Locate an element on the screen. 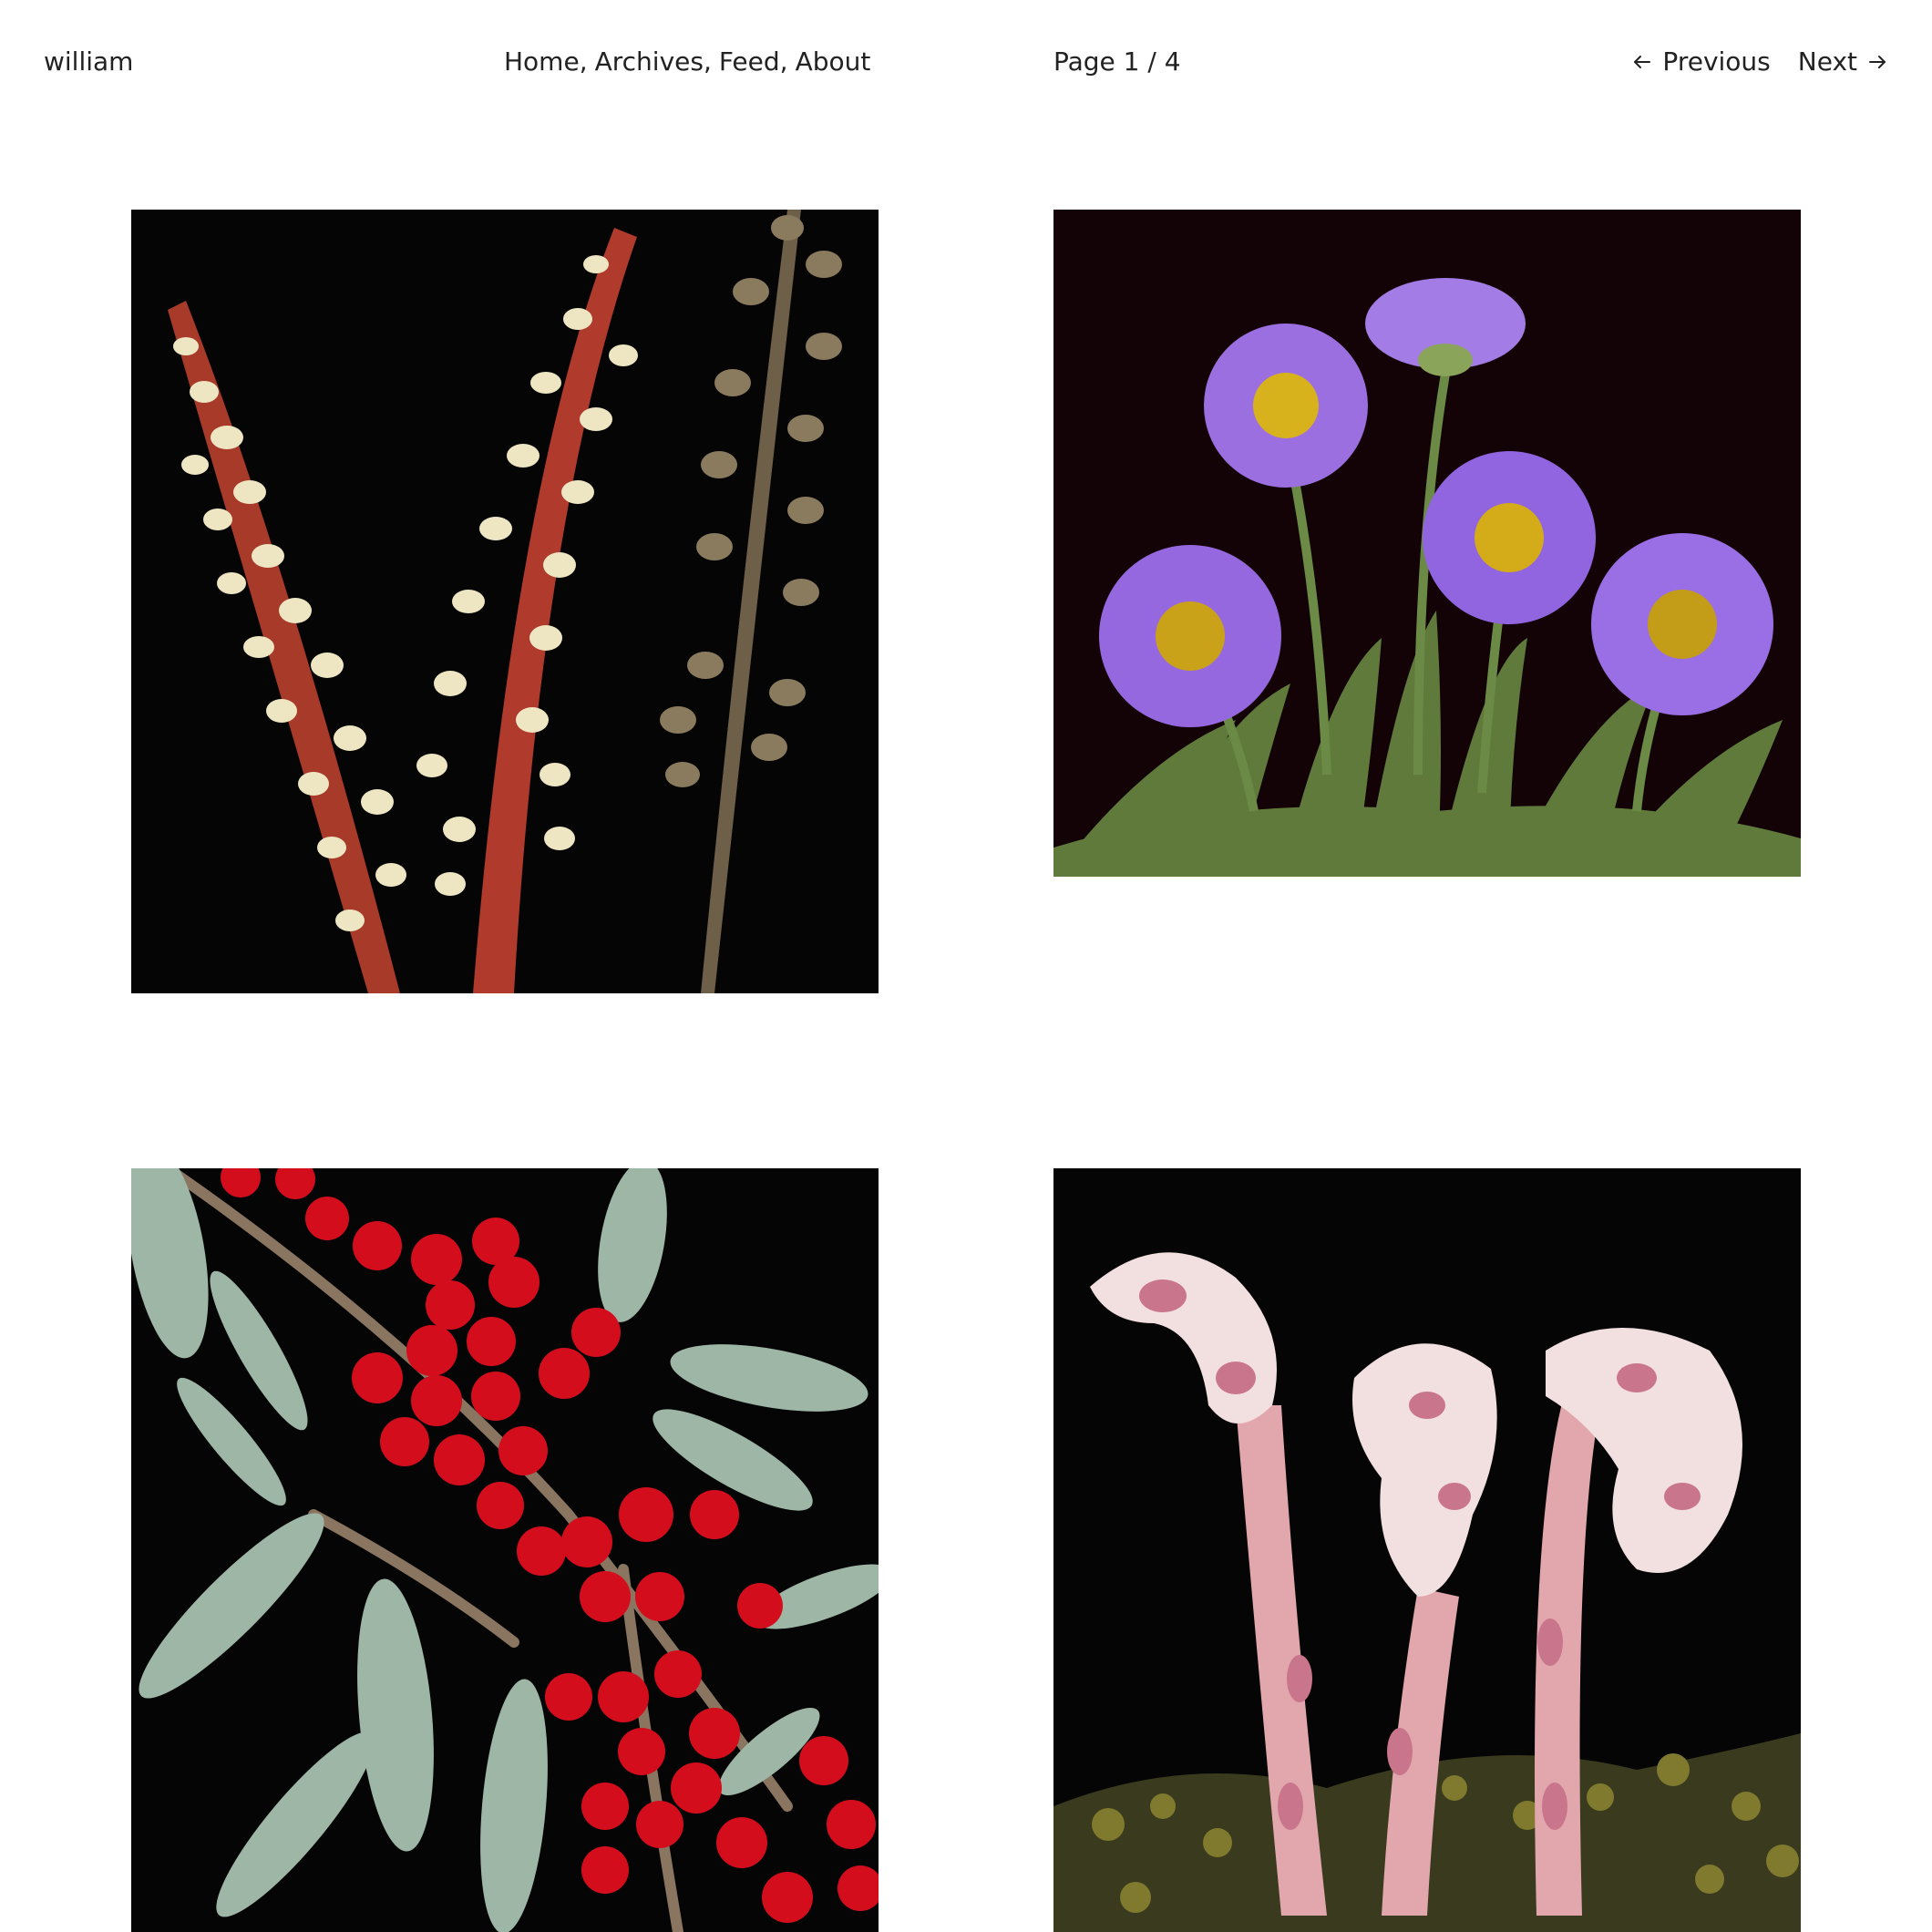 The width and height of the screenshot is (1932, 1932). nav-feed: Feed is located at coordinates (749, 61).